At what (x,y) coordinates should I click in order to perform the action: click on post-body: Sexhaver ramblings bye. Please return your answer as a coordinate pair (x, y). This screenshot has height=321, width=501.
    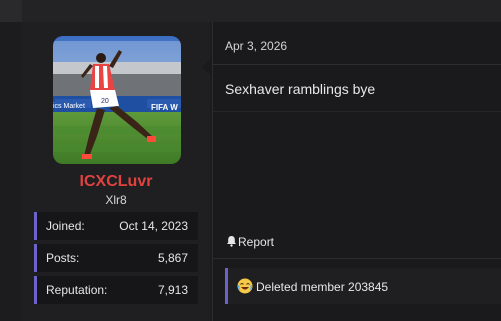
    Looking at the image, I should click on (300, 89).